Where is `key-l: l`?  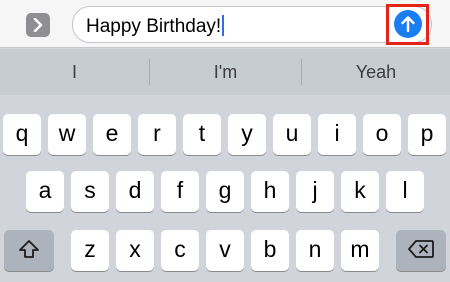 key-l: l is located at coordinates (405, 191).